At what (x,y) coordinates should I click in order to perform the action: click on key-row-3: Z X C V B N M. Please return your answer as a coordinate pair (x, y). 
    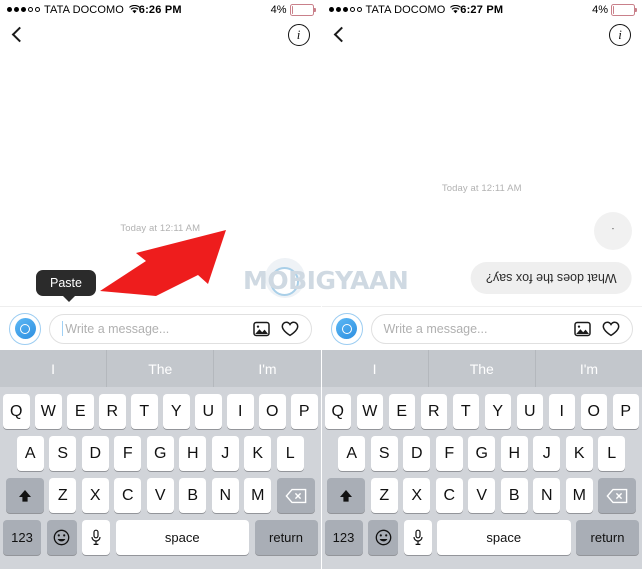
    Looking at the image, I should click on (482, 495).